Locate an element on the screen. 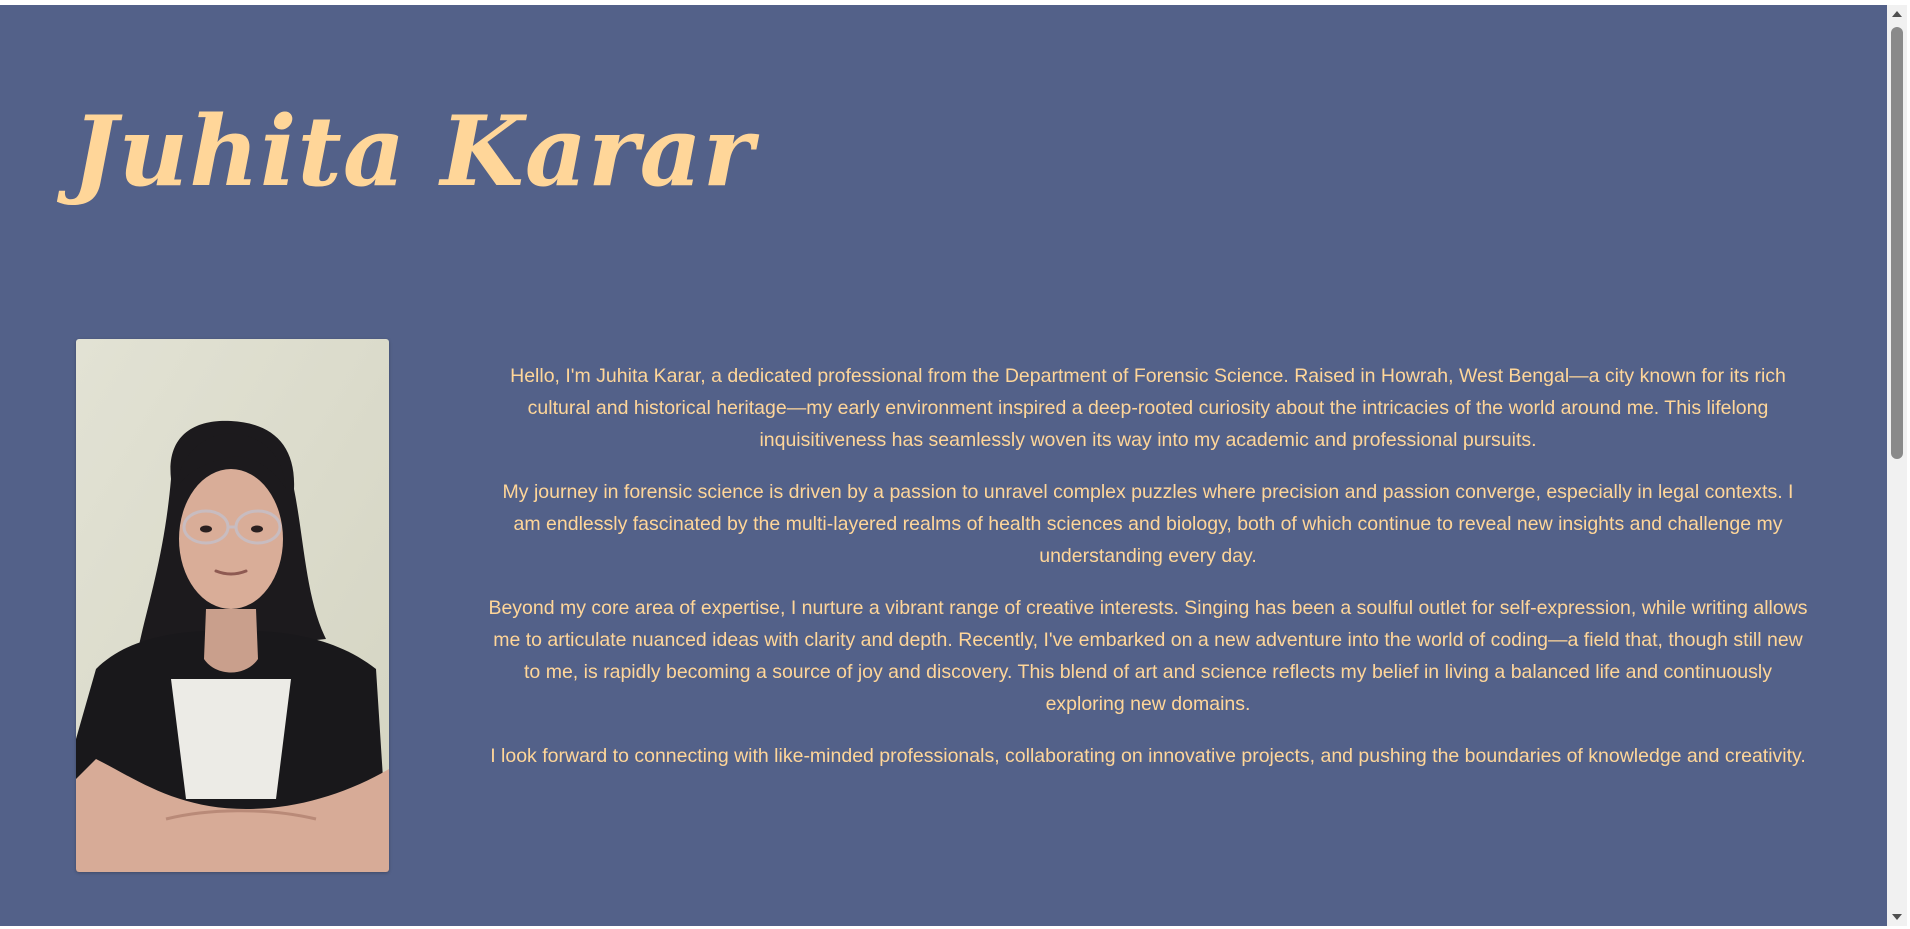 This screenshot has height=929, width=1910. vertical-scrollbar is located at coordinates (1897, 465).